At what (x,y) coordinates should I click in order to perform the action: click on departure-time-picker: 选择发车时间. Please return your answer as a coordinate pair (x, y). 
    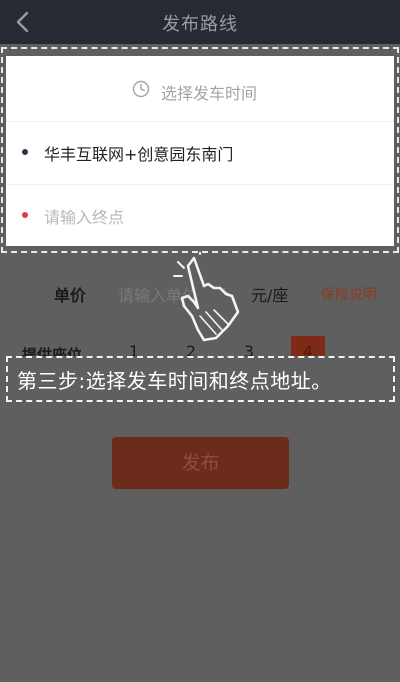
    Looking at the image, I should click on (200, 90).